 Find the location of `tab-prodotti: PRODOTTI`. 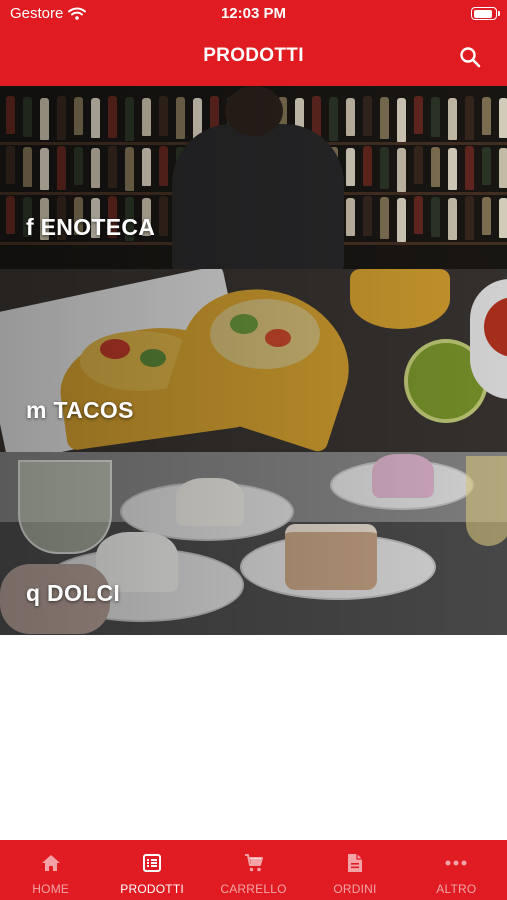

tab-prodotti: PRODOTTI is located at coordinates (151, 870).